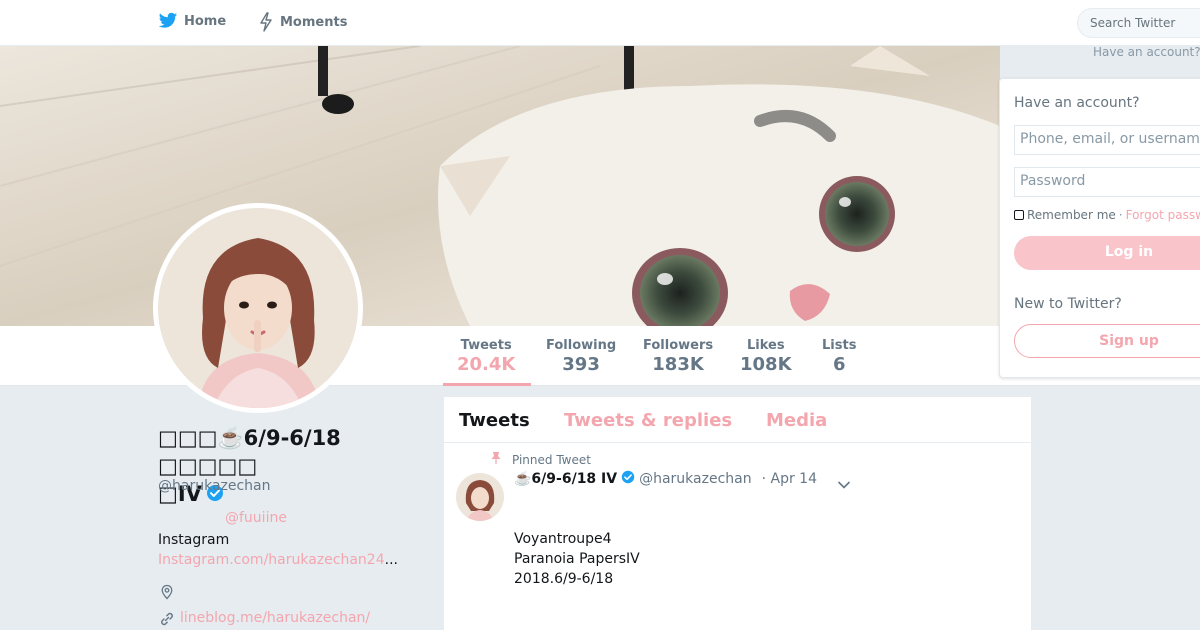 This screenshot has height=630, width=1200. I want to click on pin-icon, so click(496, 459).